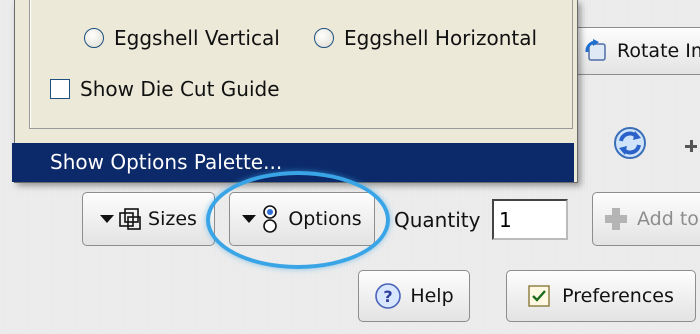  What do you see at coordinates (324, 38) in the screenshot?
I see `eggshell-horizontal-radio` at bounding box center [324, 38].